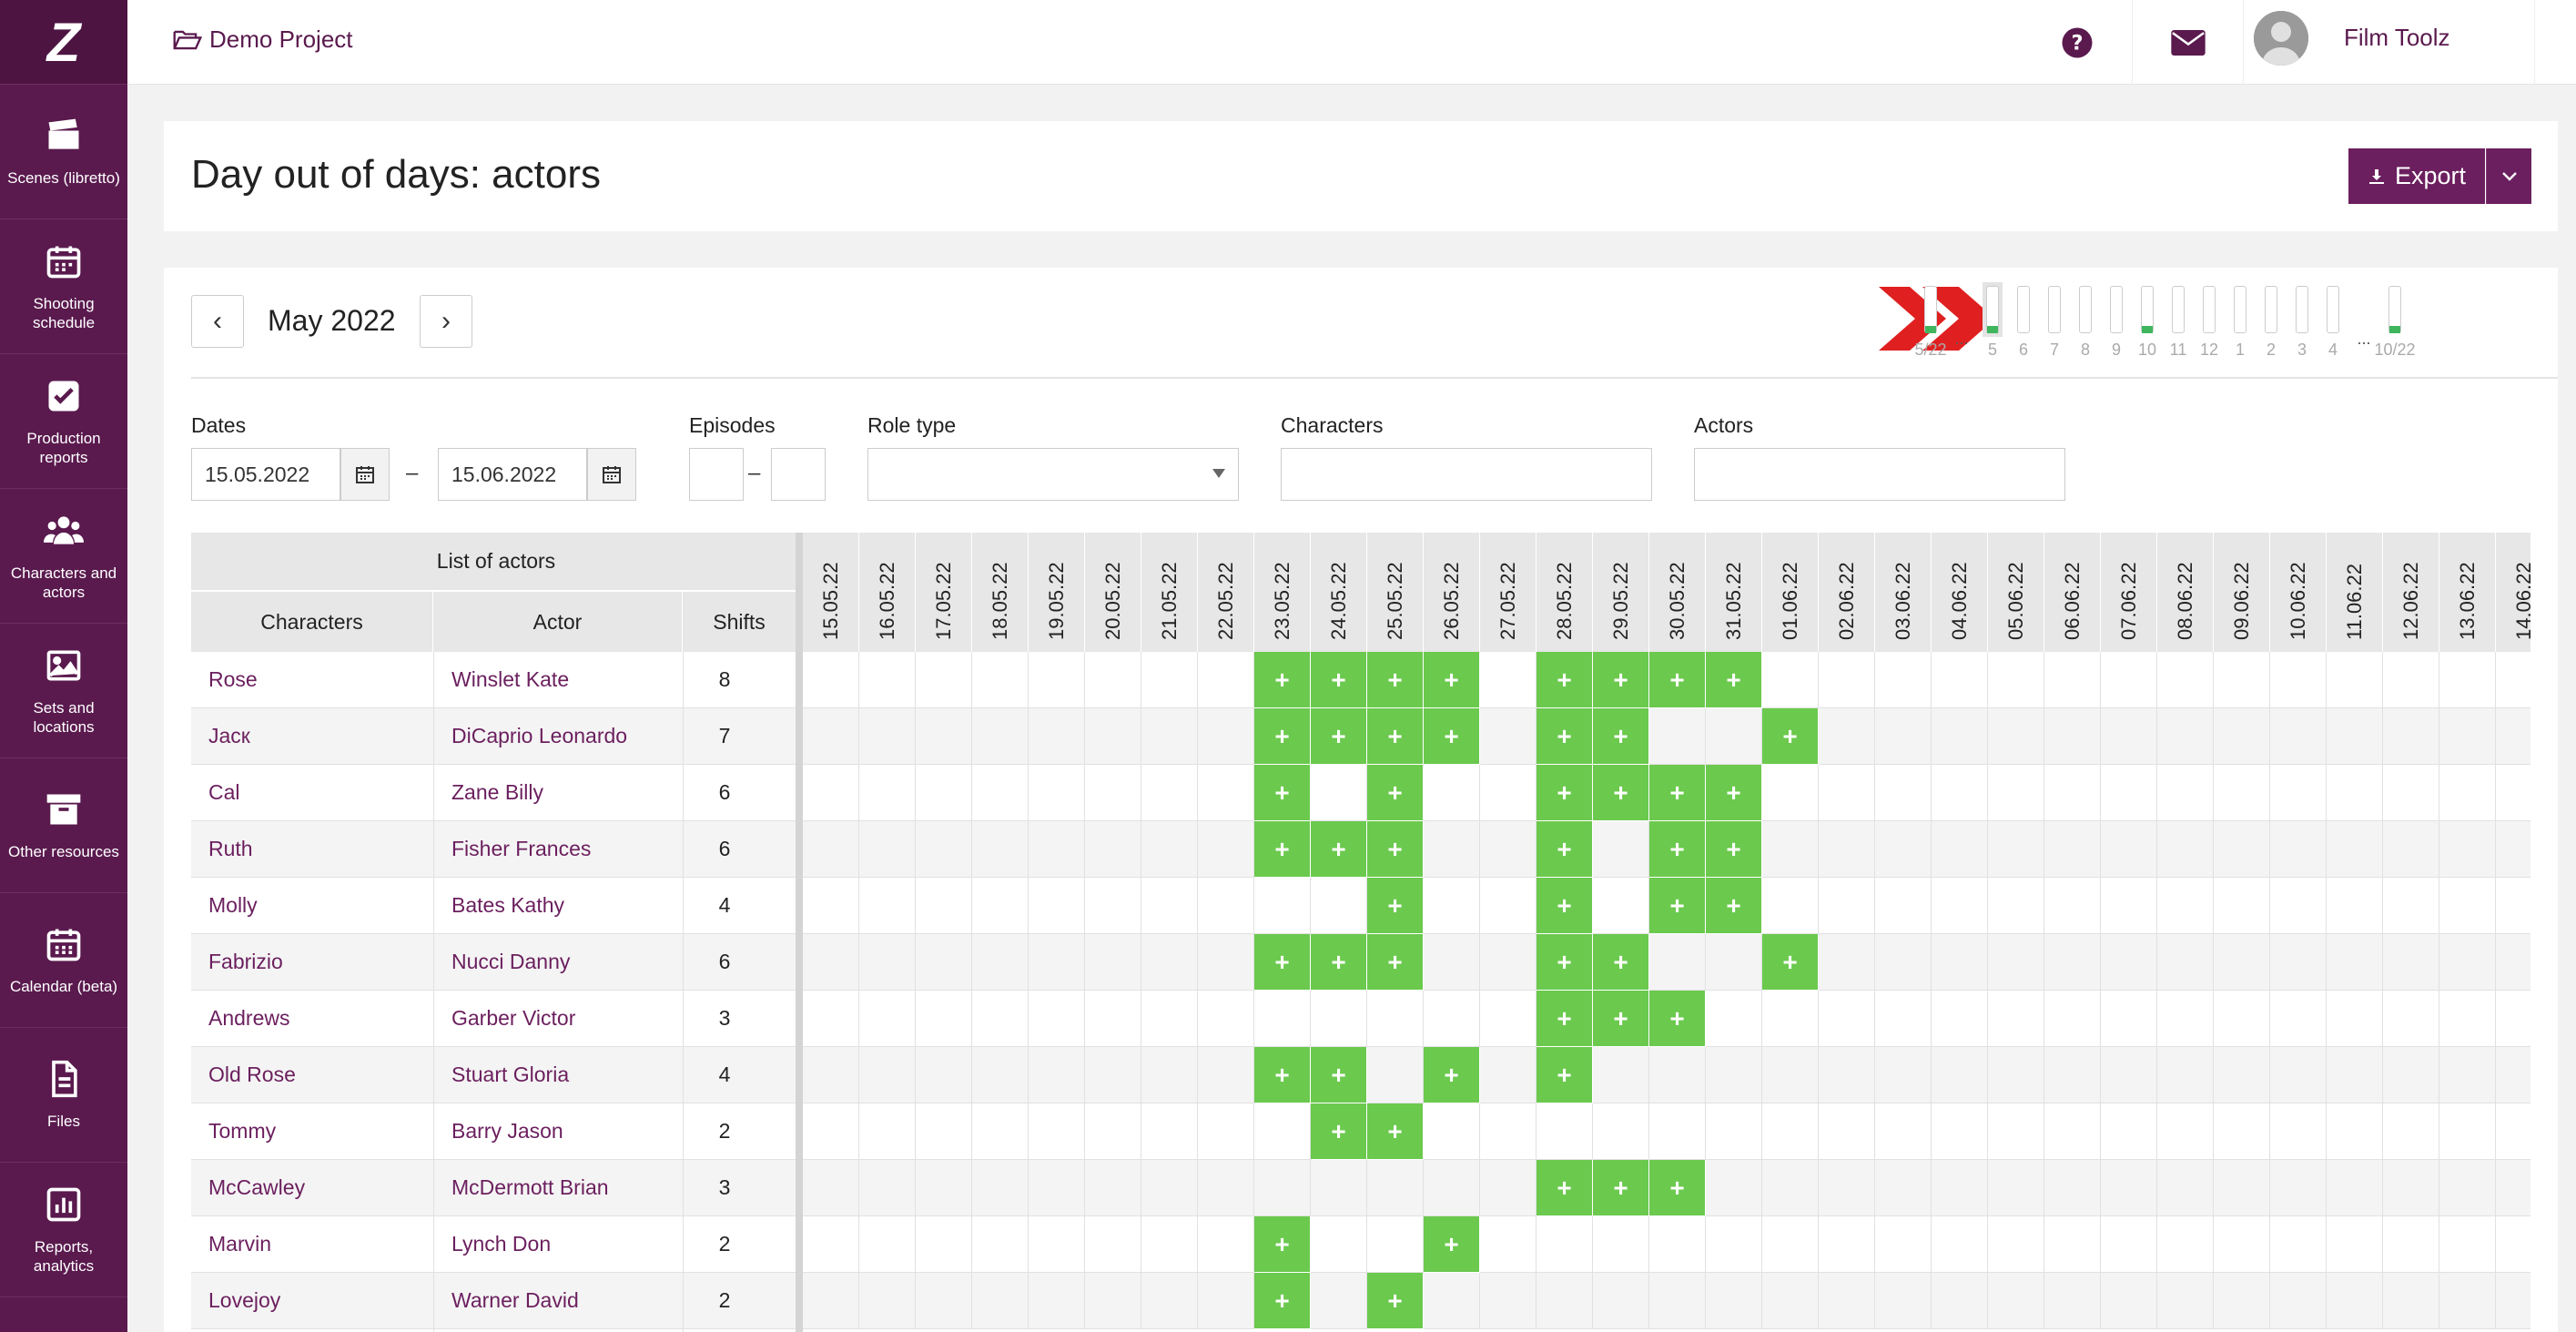 Image resolution: width=2576 pixels, height=1332 pixels. I want to click on date-from-input: 15.05.2022, so click(265, 474).